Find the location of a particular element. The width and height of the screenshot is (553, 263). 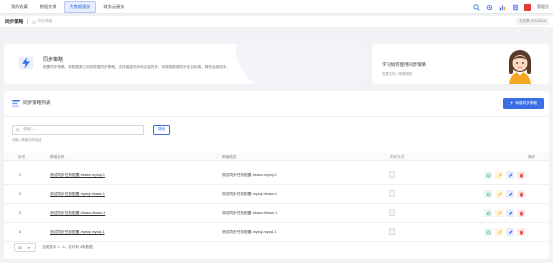

home-icon is located at coordinates (33, 21).